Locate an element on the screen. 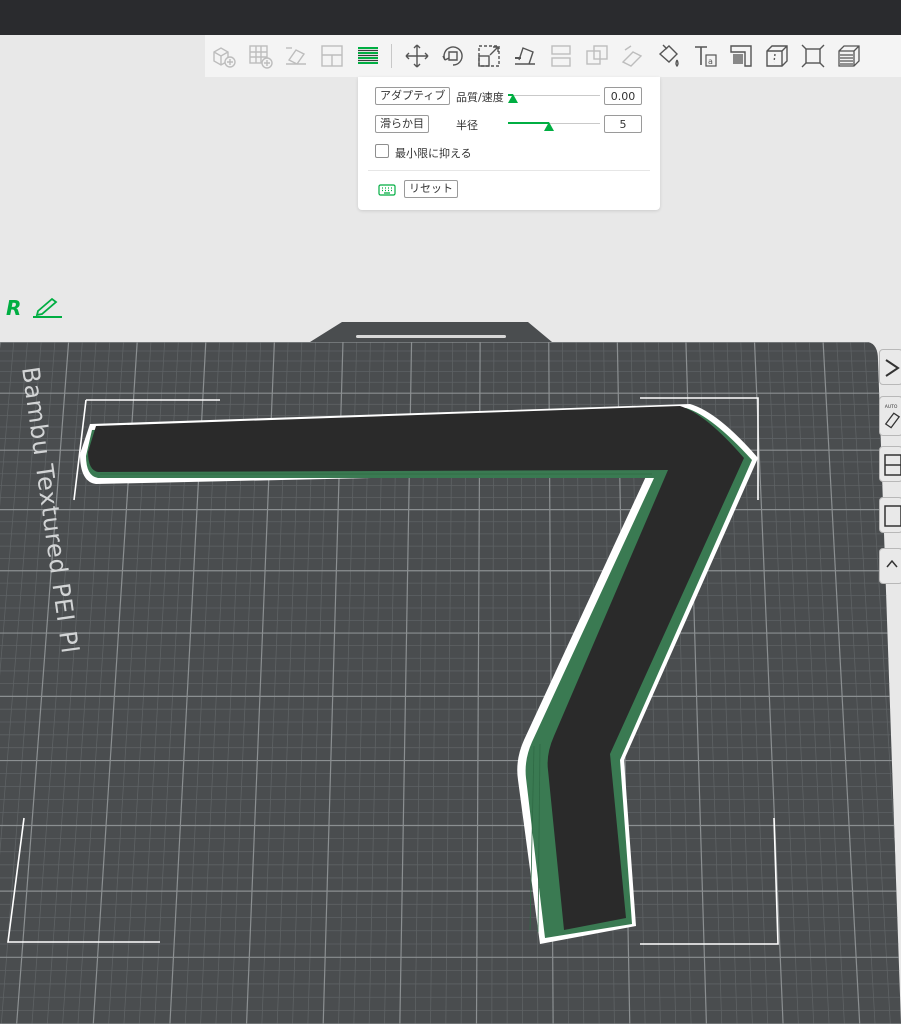 This screenshot has height=1024, width=901. plate-settings-side-button is located at coordinates (890, 515).